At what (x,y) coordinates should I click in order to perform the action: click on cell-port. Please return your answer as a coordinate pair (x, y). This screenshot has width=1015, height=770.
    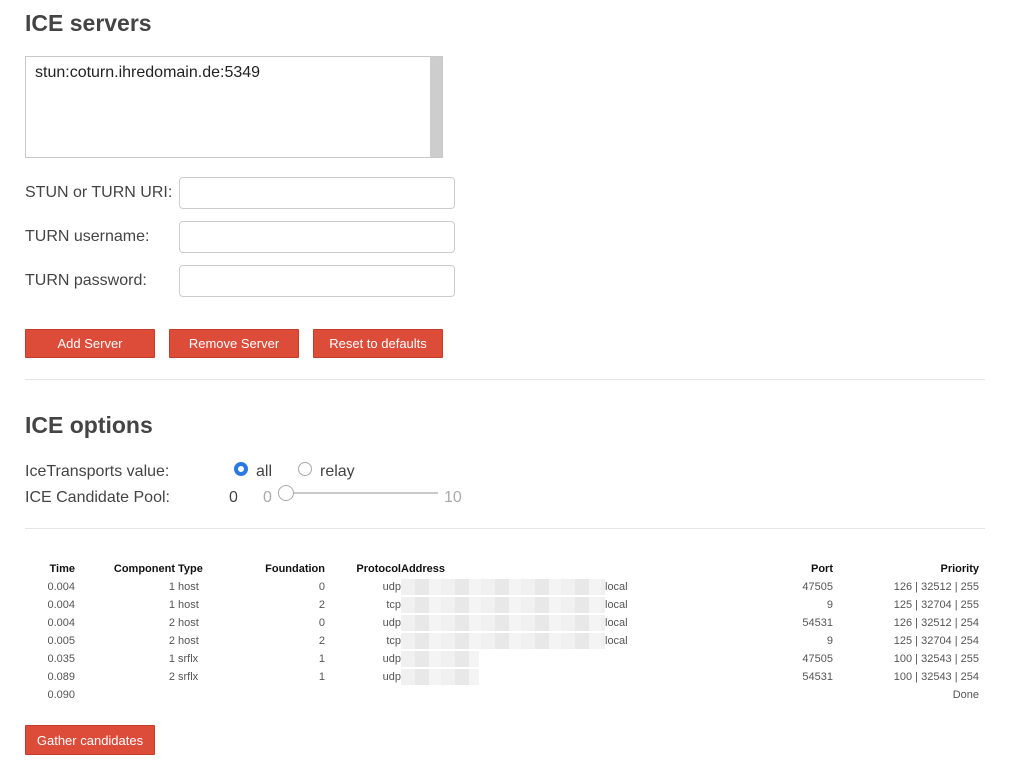
    Looking at the image, I should click on (787, 695).